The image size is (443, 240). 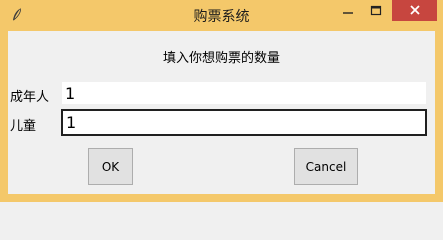 I want to click on cancel-button: Cancel, so click(x=326, y=166).